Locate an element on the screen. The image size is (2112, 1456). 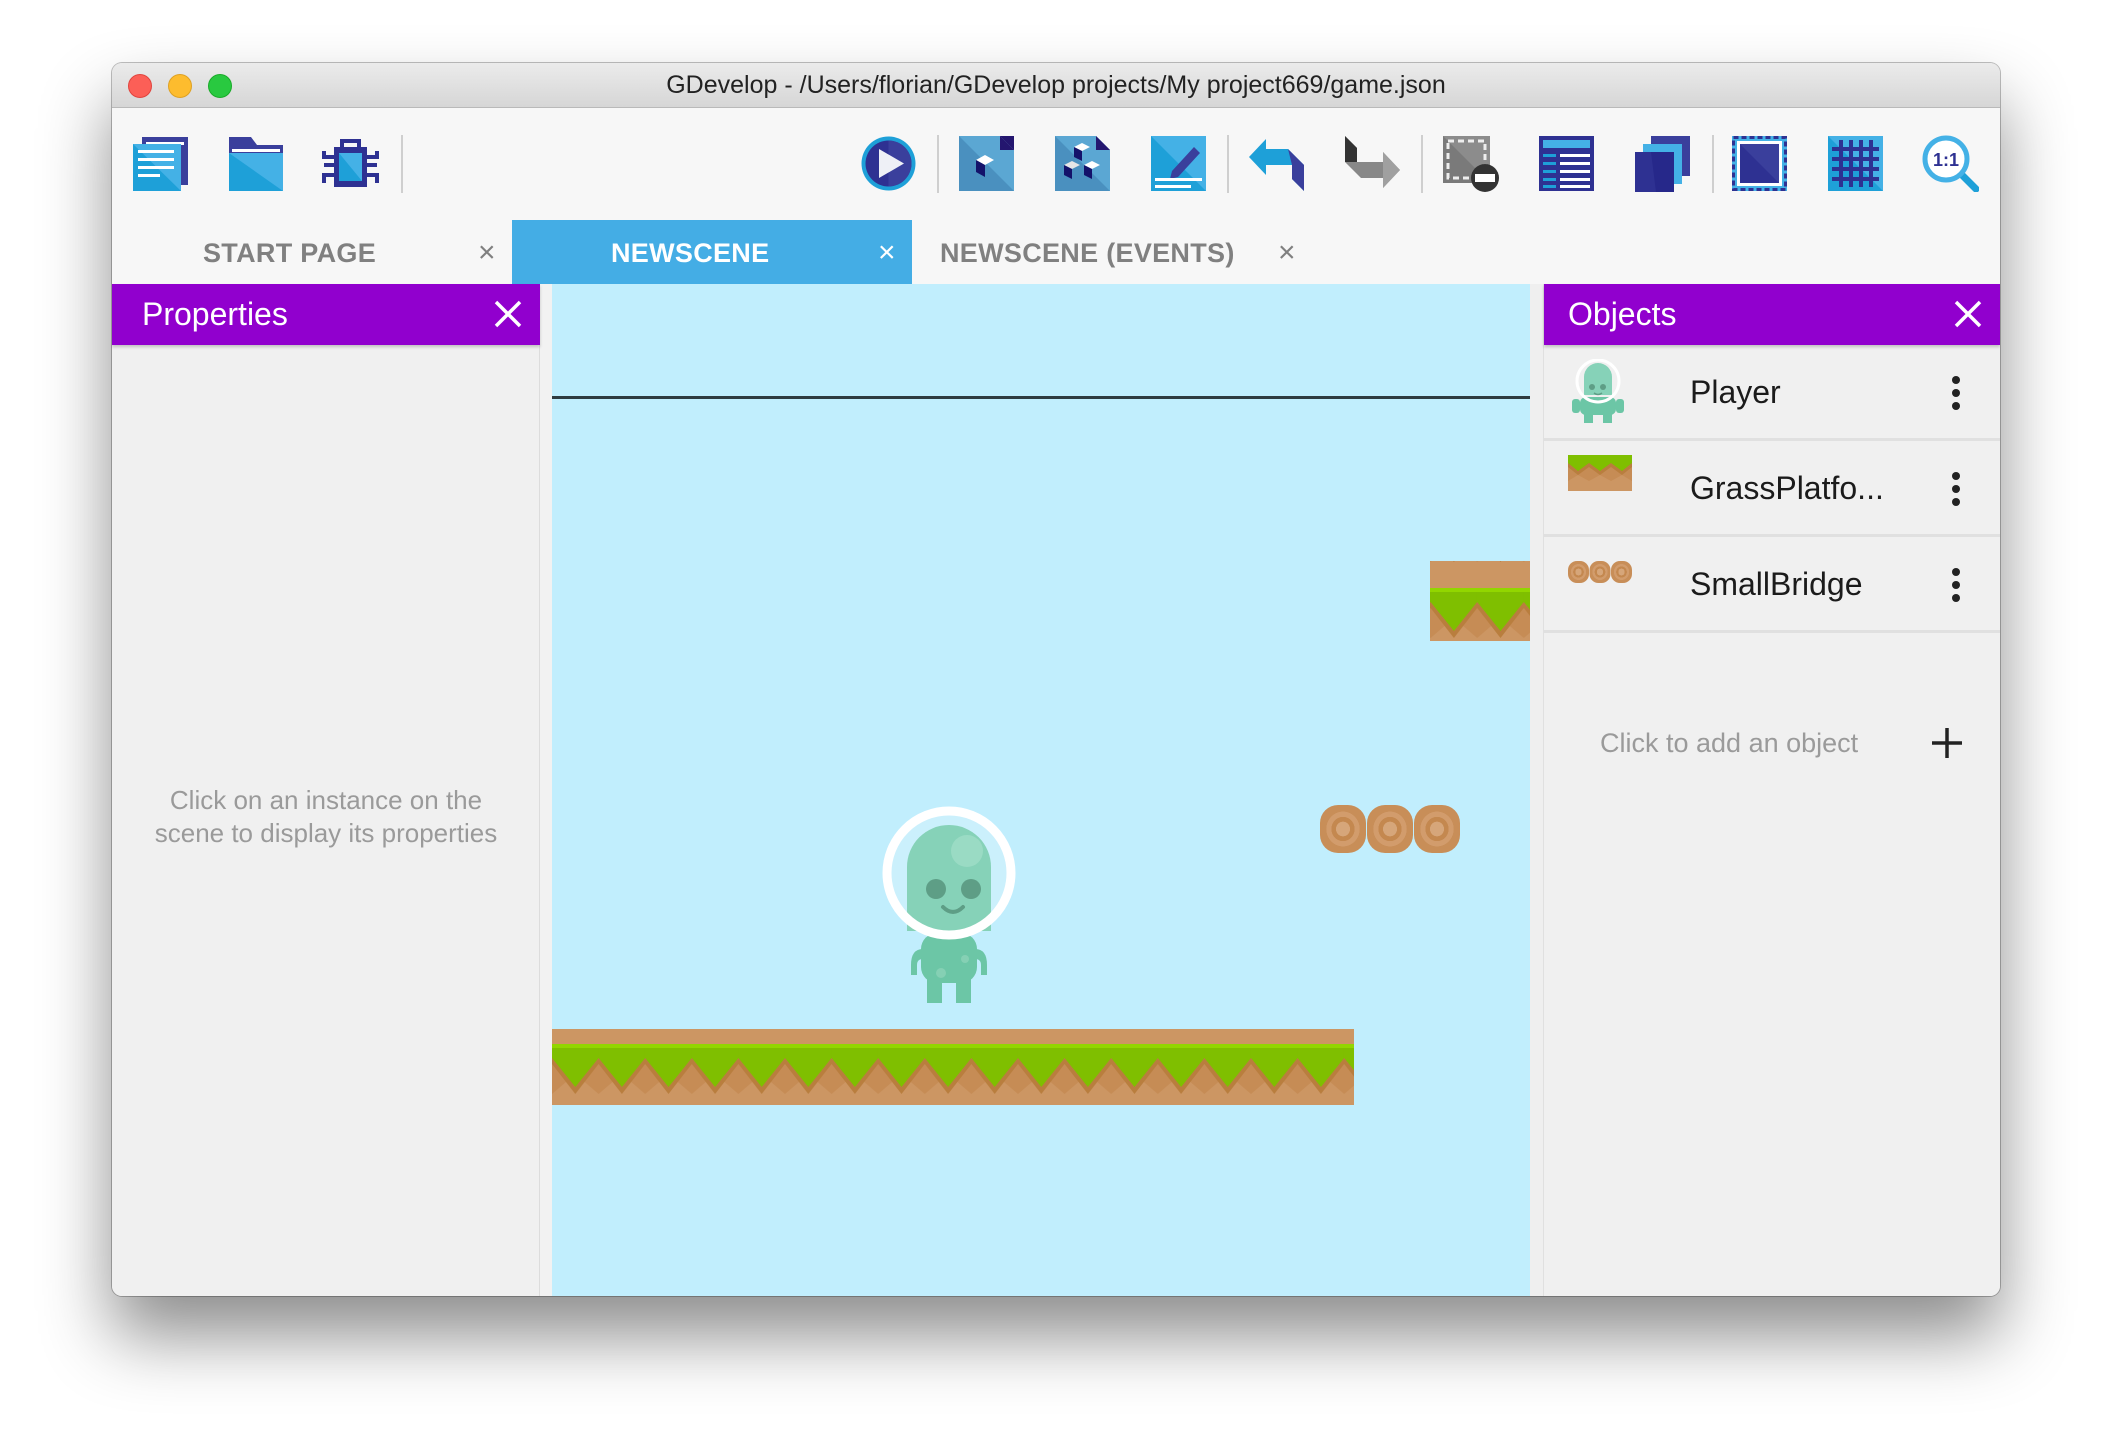
add-object-button: Click to add an object is located at coordinates (1772, 743).